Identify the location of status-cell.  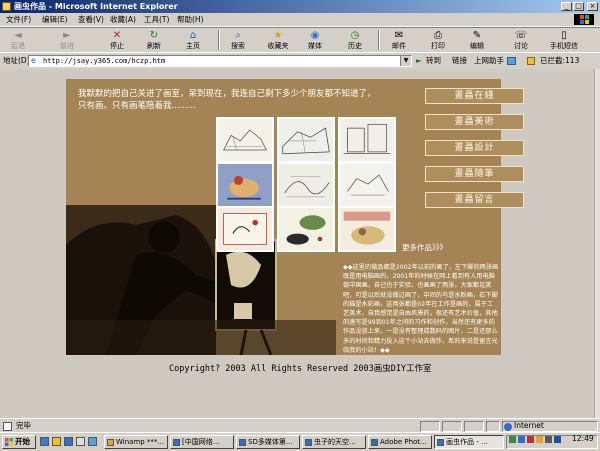
(452, 426).